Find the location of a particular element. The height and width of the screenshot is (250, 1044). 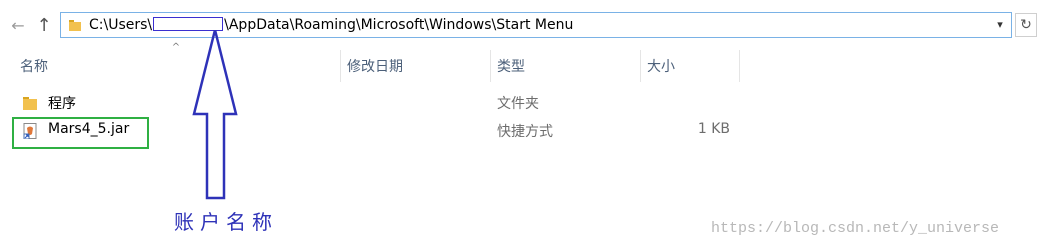

column-header-type: 类型 is located at coordinates (511, 66).